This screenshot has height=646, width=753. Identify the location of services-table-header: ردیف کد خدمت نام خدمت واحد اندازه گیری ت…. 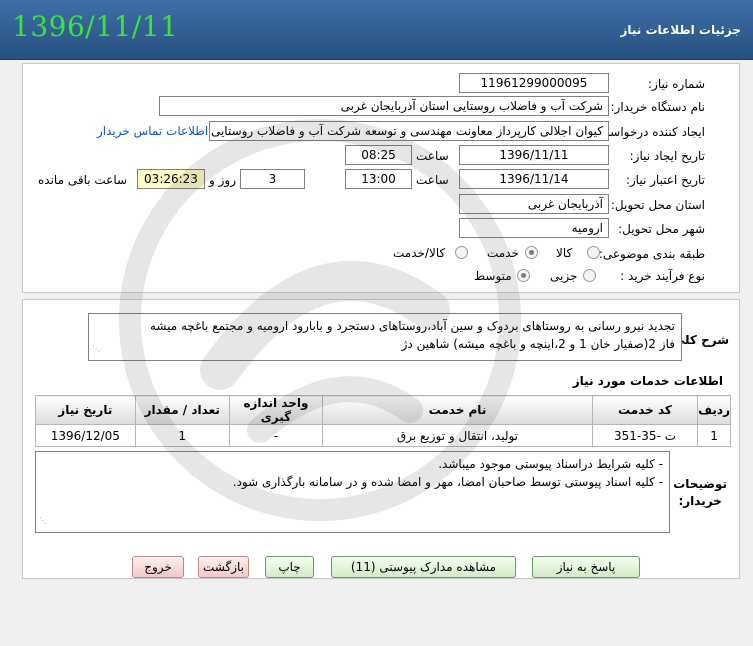
(383, 410).